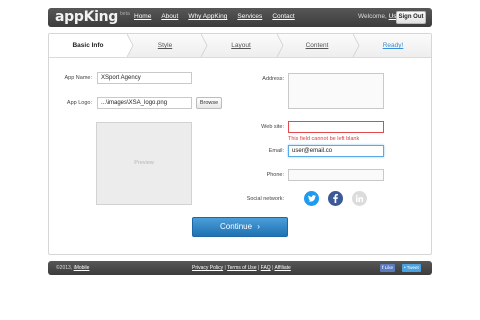 The image size is (480, 320). I want to click on logo-text: appKing, so click(87, 17).